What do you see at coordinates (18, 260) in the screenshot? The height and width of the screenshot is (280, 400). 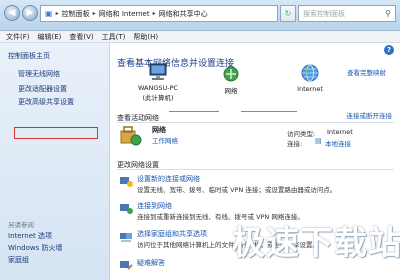 I see `see-also-homegroup: 家庭组` at bounding box center [18, 260].